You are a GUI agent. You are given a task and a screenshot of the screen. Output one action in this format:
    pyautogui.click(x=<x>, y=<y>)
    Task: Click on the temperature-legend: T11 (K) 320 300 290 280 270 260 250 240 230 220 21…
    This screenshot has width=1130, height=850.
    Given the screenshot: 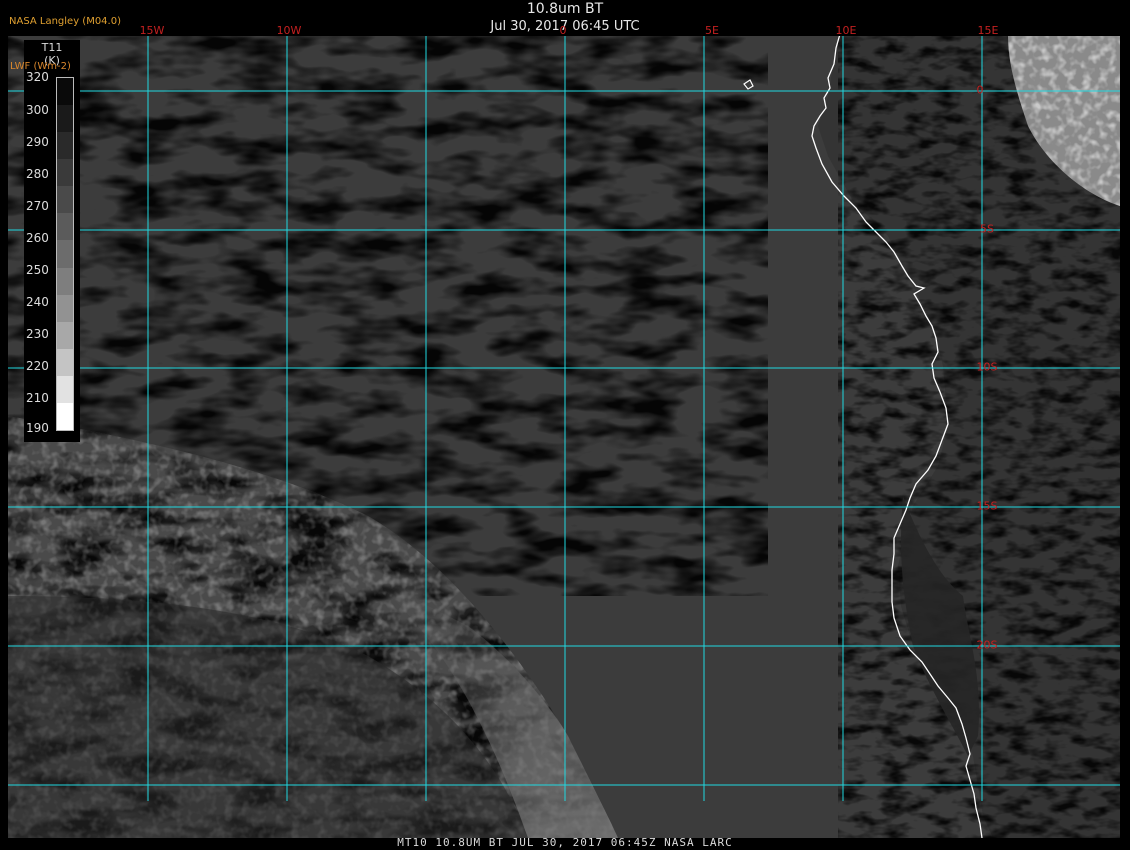 What is the action you would take?
    pyautogui.click(x=52, y=241)
    